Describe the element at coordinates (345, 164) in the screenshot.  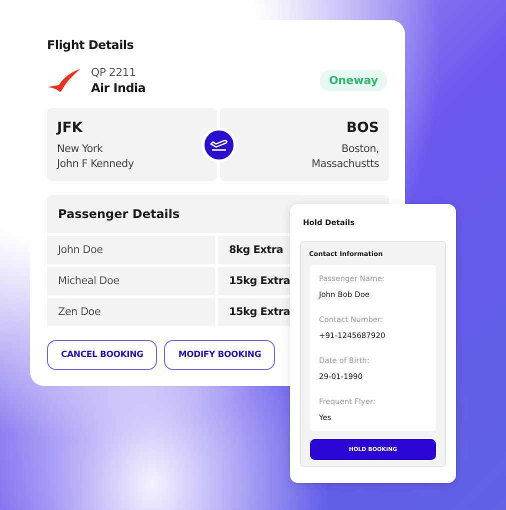
I see `airport-name: Massachustts` at that location.